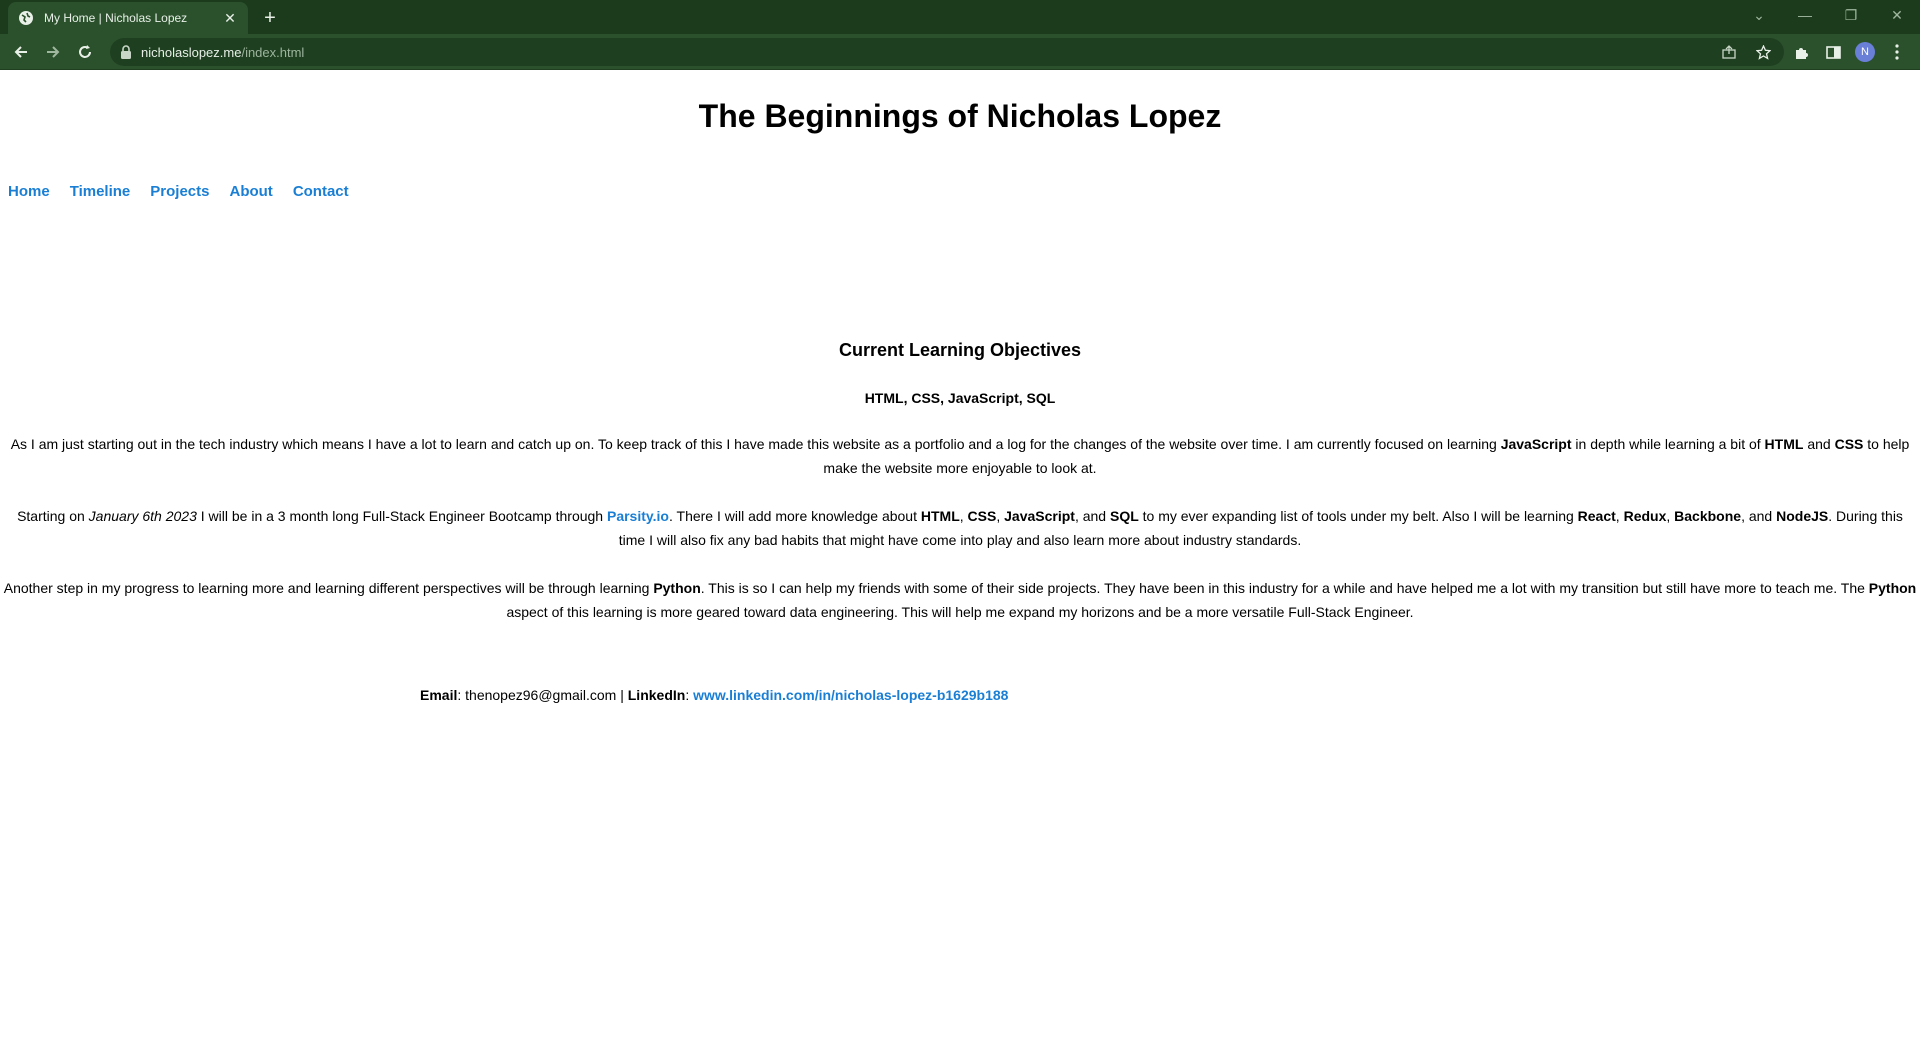 This screenshot has width=1920, height=1040. Describe the element at coordinates (100, 191) in the screenshot. I see `nav-timeline: Timeline` at that location.